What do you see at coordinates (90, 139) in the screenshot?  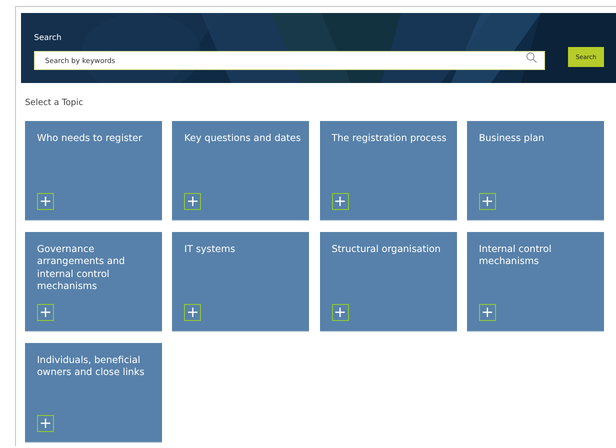 I see `topic-title: Who needs to register` at bounding box center [90, 139].